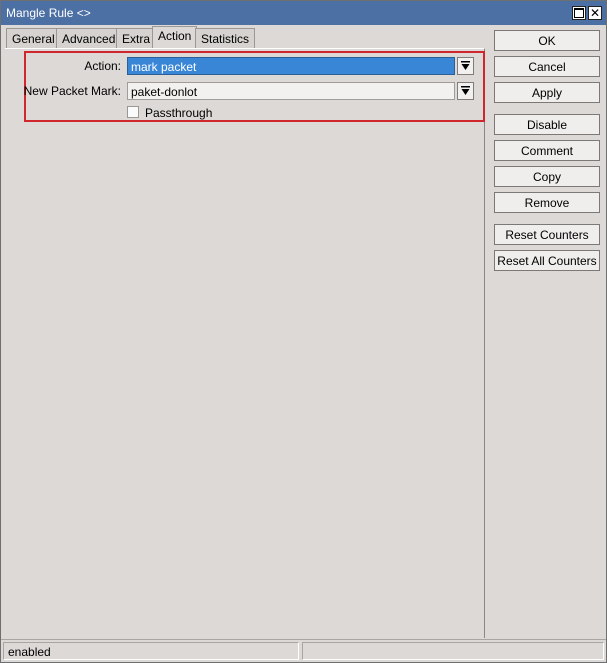  I want to click on passthrough-label: Passthrough, so click(179, 113).